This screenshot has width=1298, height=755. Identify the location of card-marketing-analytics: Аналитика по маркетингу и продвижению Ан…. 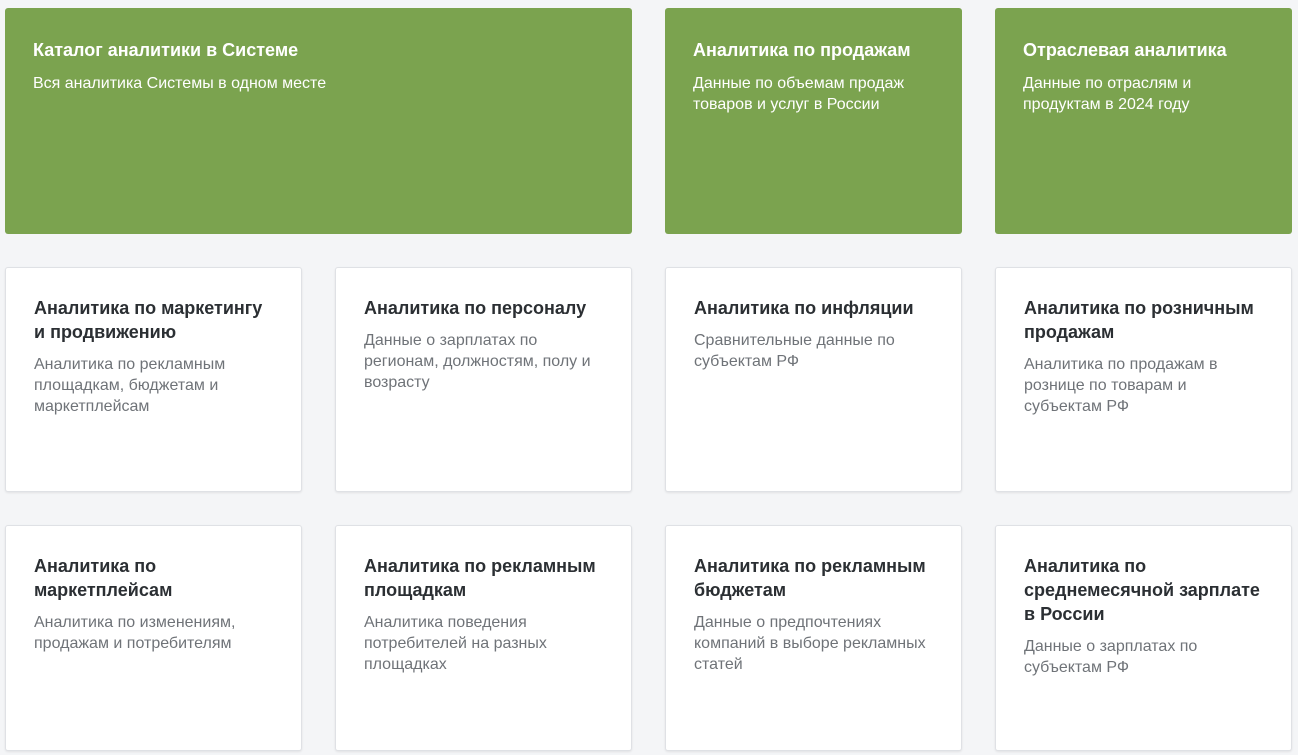
(153, 379).